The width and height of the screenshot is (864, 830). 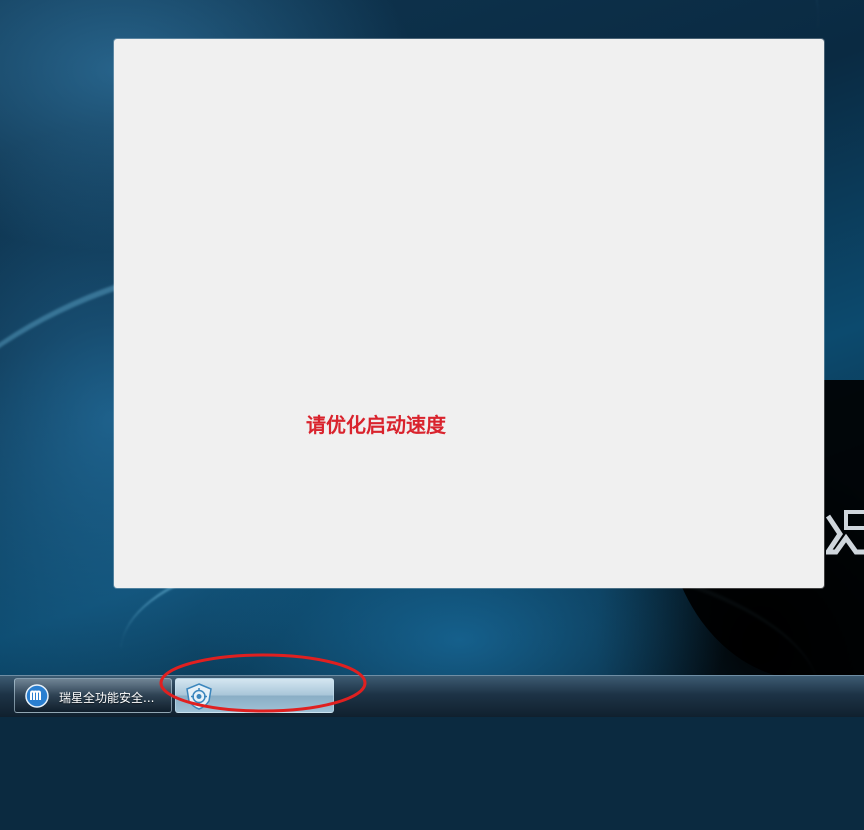 What do you see at coordinates (199, 696) in the screenshot?
I see `shield-app-icon` at bounding box center [199, 696].